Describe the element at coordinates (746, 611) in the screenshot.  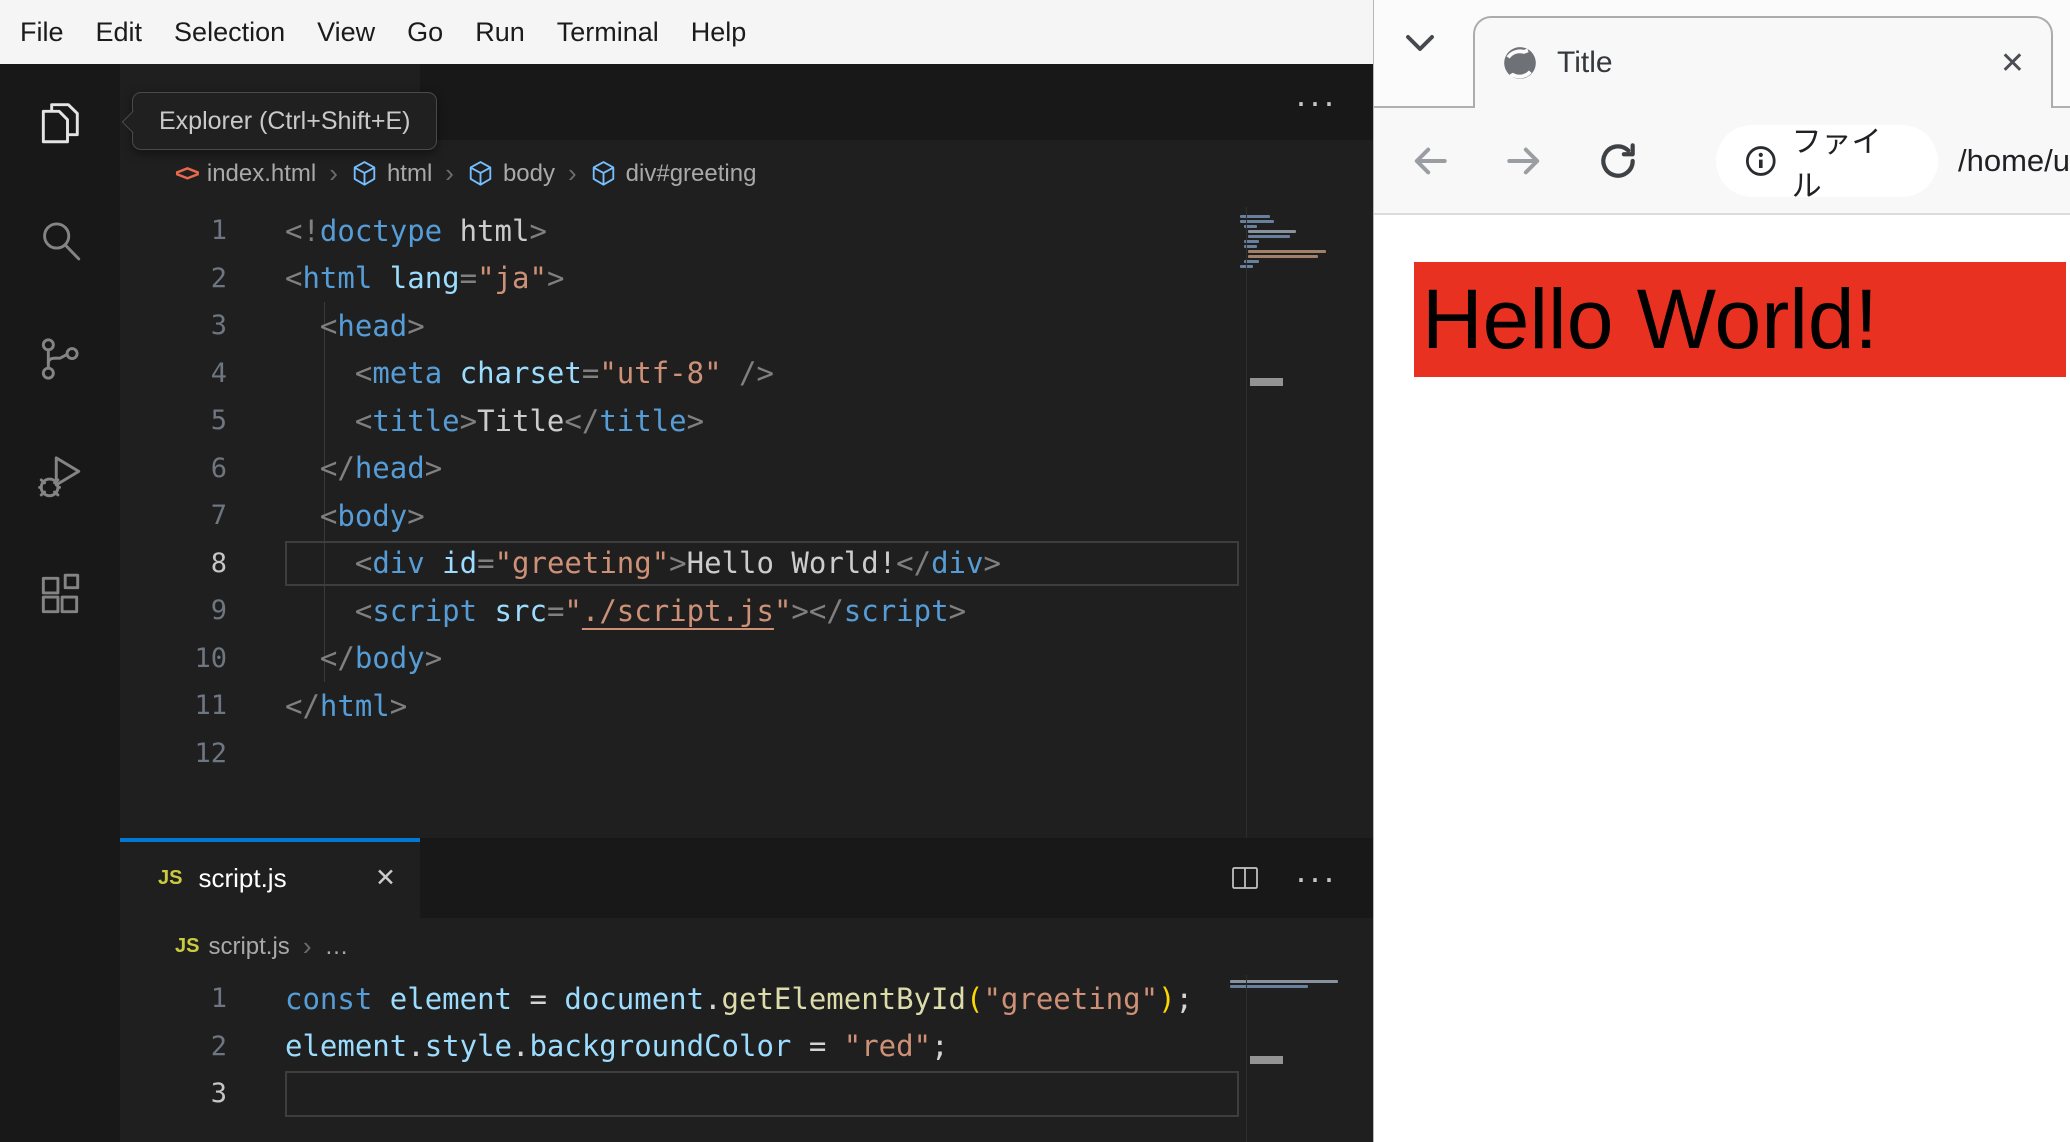
I see `code-line-9: 9 <script src="./script.js"></script>` at that location.